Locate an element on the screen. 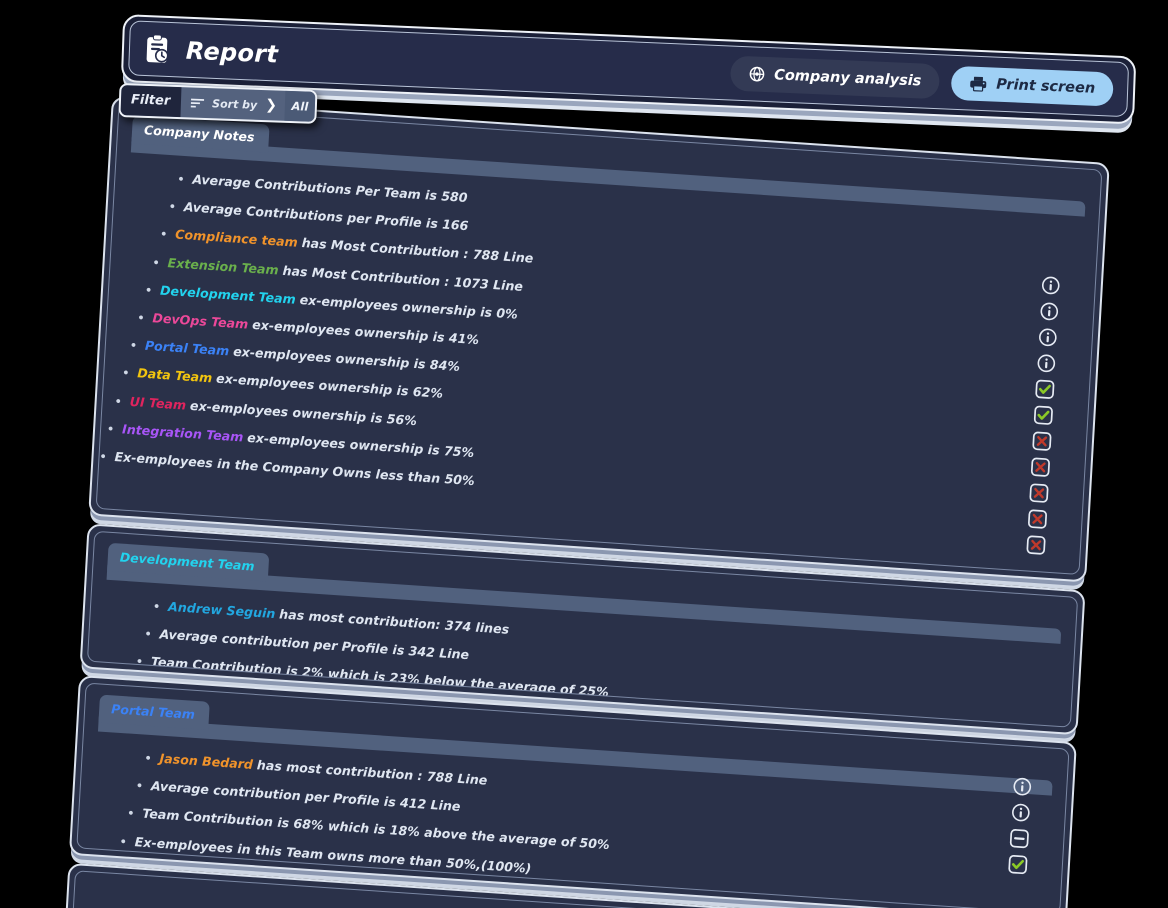 The image size is (1168, 908). print-screen-button: Print screen is located at coordinates (1032, 86).